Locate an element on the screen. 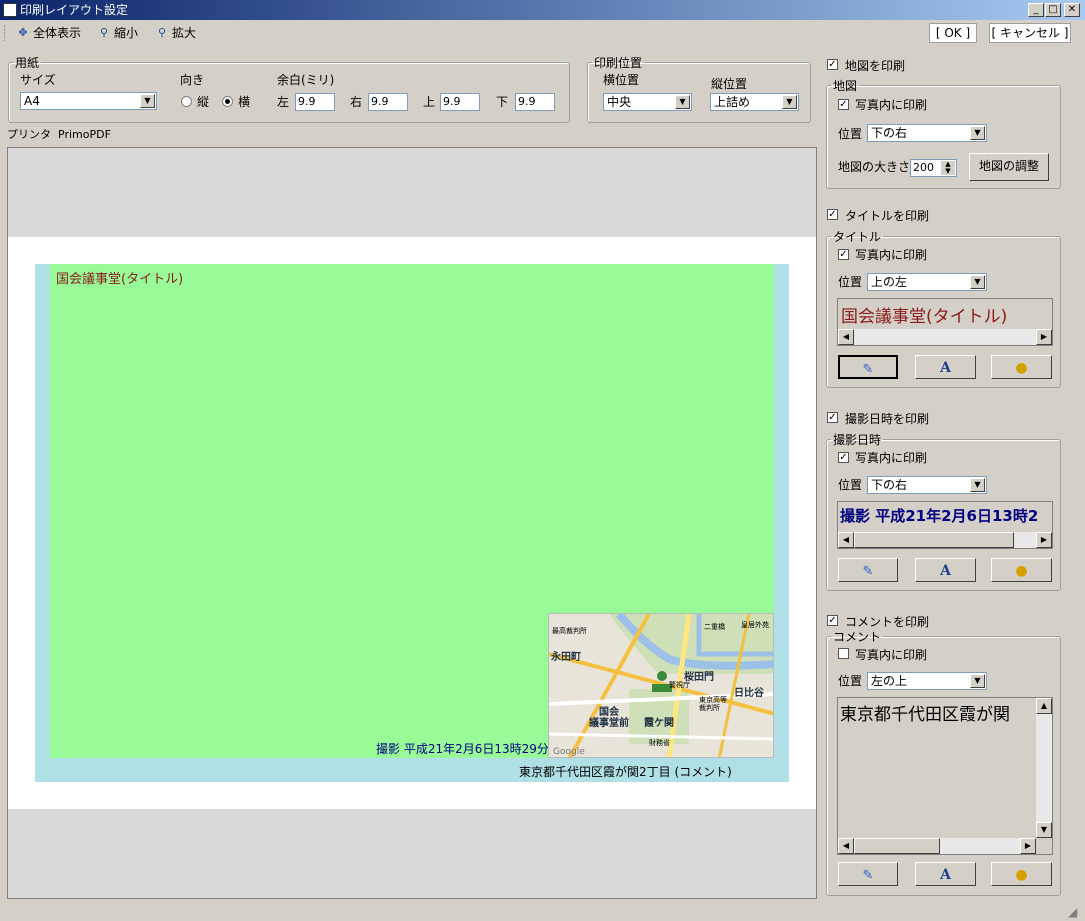  print-datetime-checkbox: ✓ is located at coordinates (832, 417).